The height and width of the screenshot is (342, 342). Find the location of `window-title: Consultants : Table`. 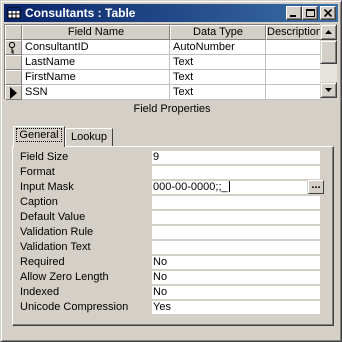

window-title: Consultants : Table is located at coordinates (80, 13).